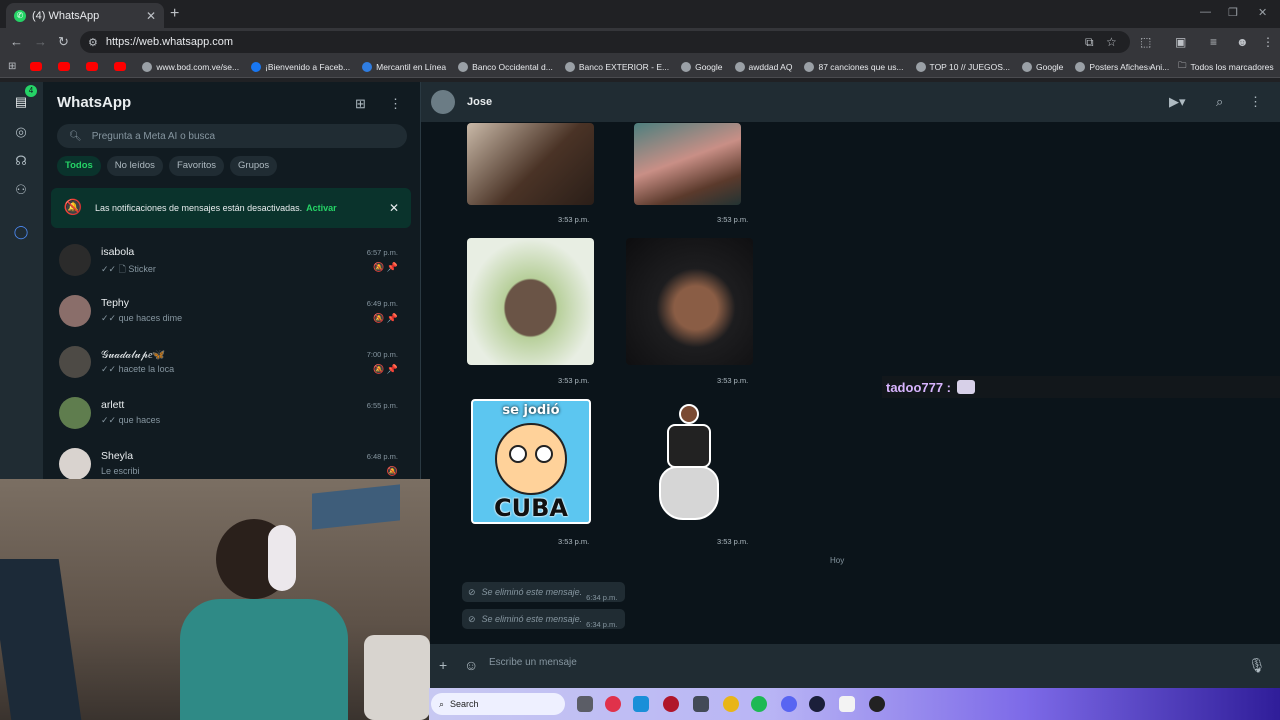 The width and height of the screenshot is (1280, 720). Describe the element at coordinates (215, 599) in the screenshot. I see `webcam-overlay` at that location.